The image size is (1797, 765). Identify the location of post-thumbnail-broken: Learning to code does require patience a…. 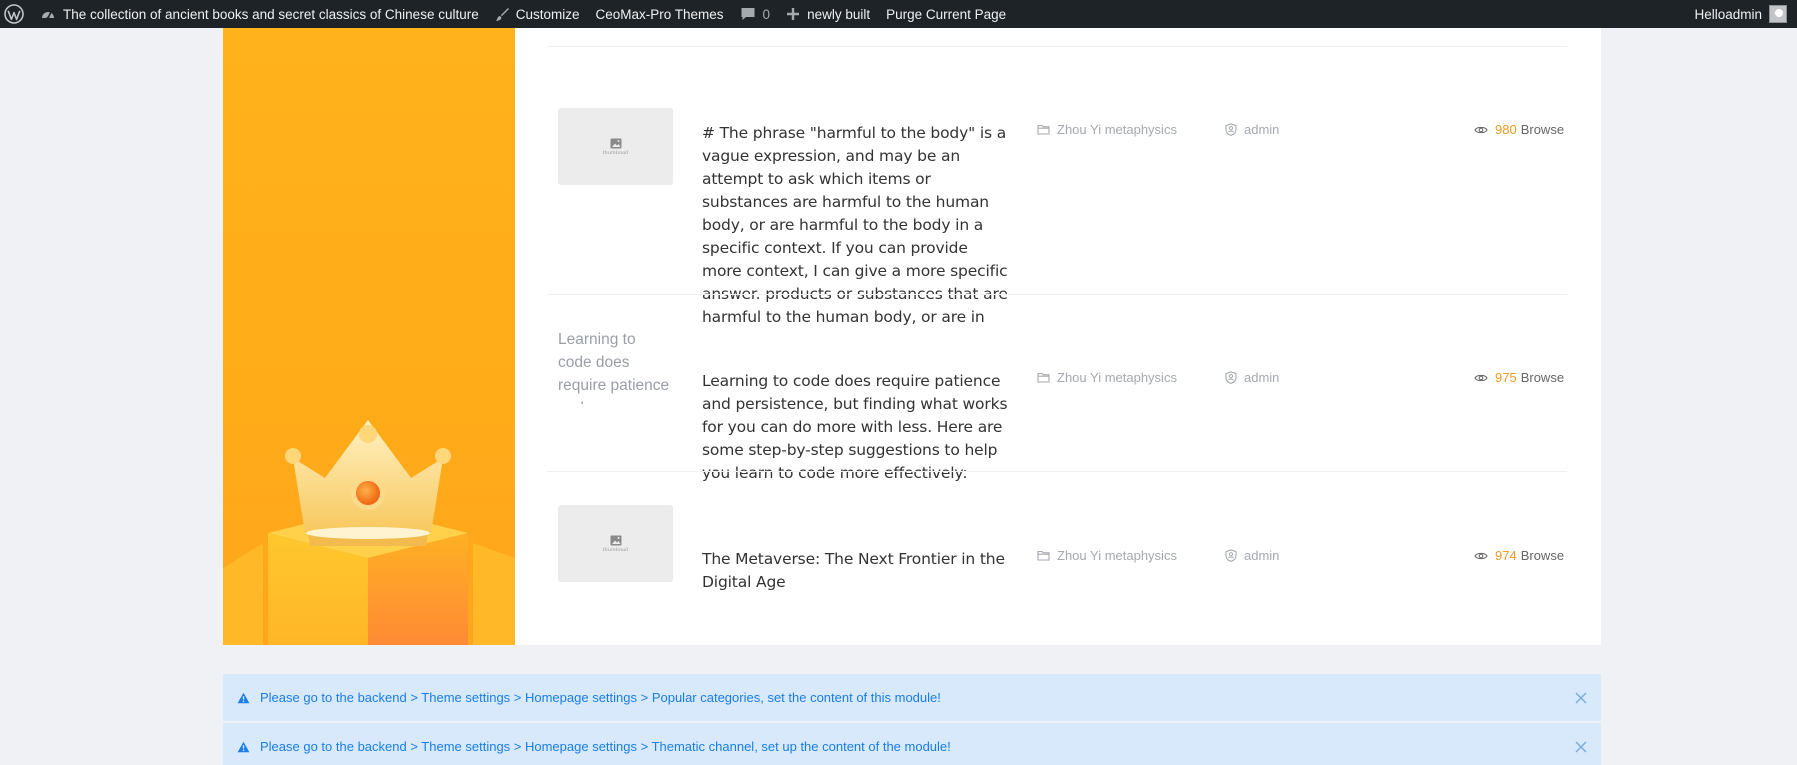
(615, 366).